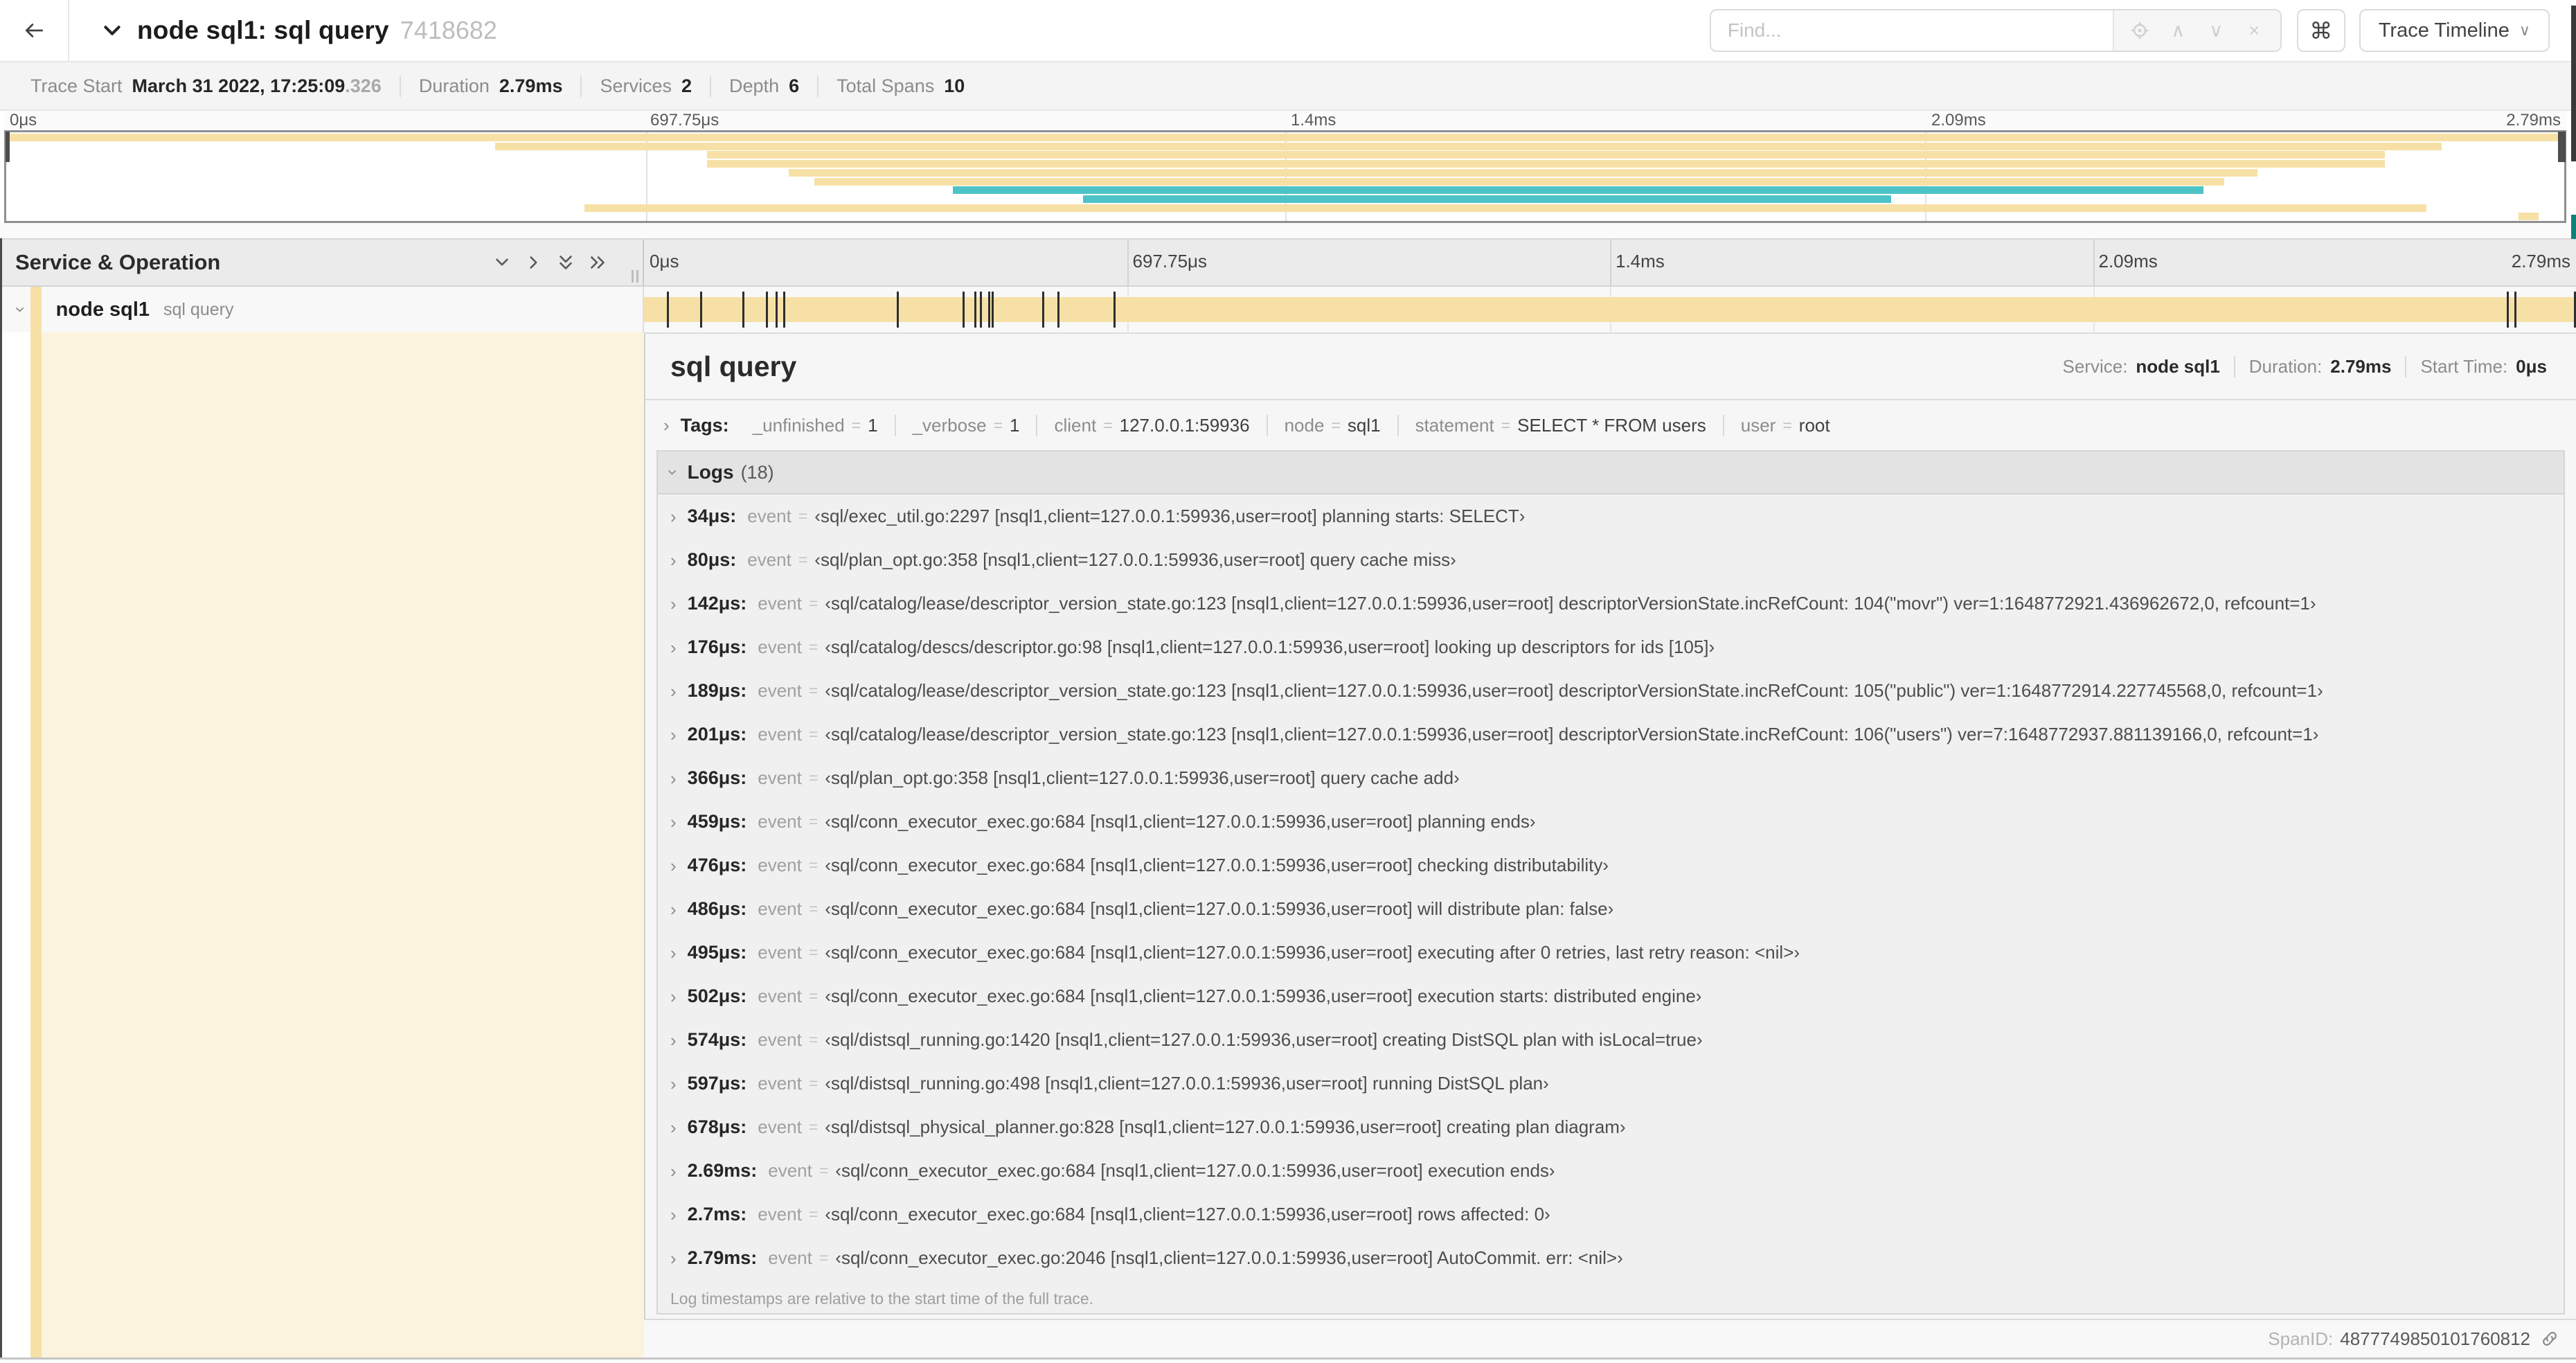  What do you see at coordinates (2549, 1338) in the screenshot?
I see `link-icon` at bounding box center [2549, 1338].